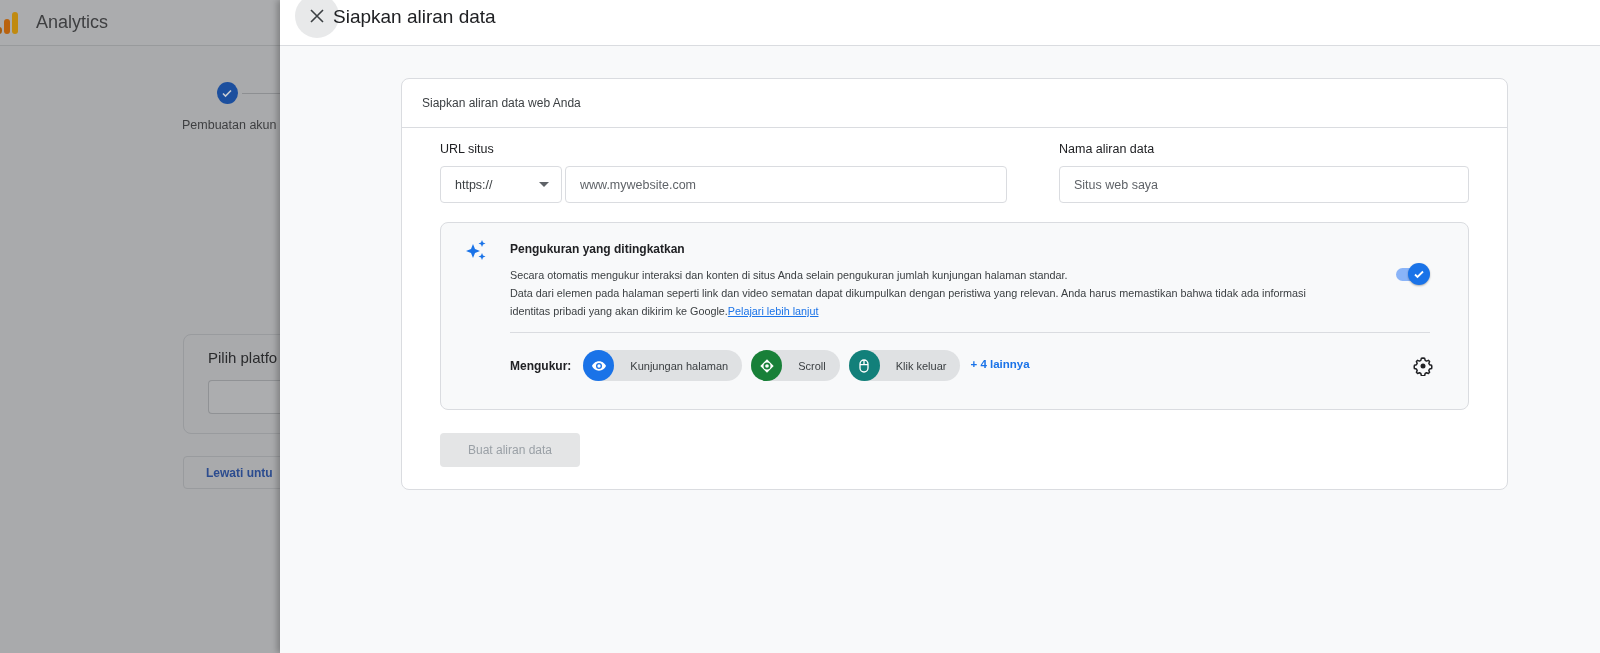 The height and width of the screenshot is (653, 1600). Describe the element at coordinates (904, 365) in the screenshot. I see `measure-chip: Klik keluar` at that location.